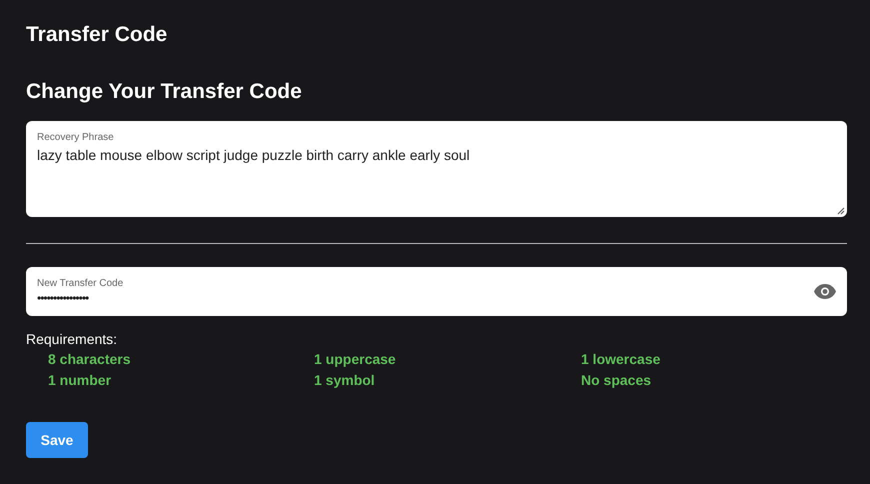 The height and width of the screenshot is (484, 870). Describe the element at coordinates (72, 339) in the screenshot. I see `requirements-title: Requirements:` at that location.